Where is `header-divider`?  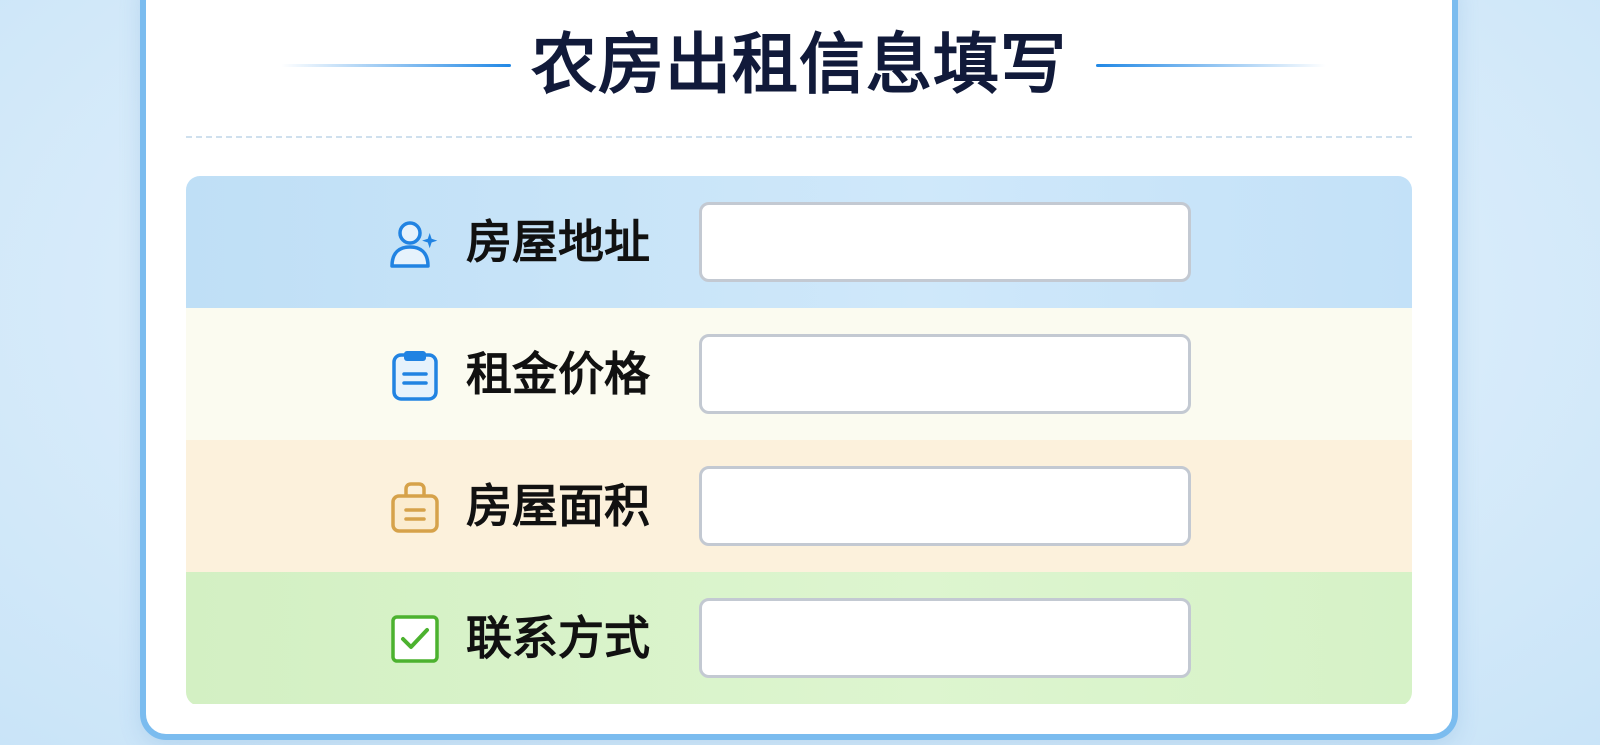
header-divider is located at coordinates (799, 137).